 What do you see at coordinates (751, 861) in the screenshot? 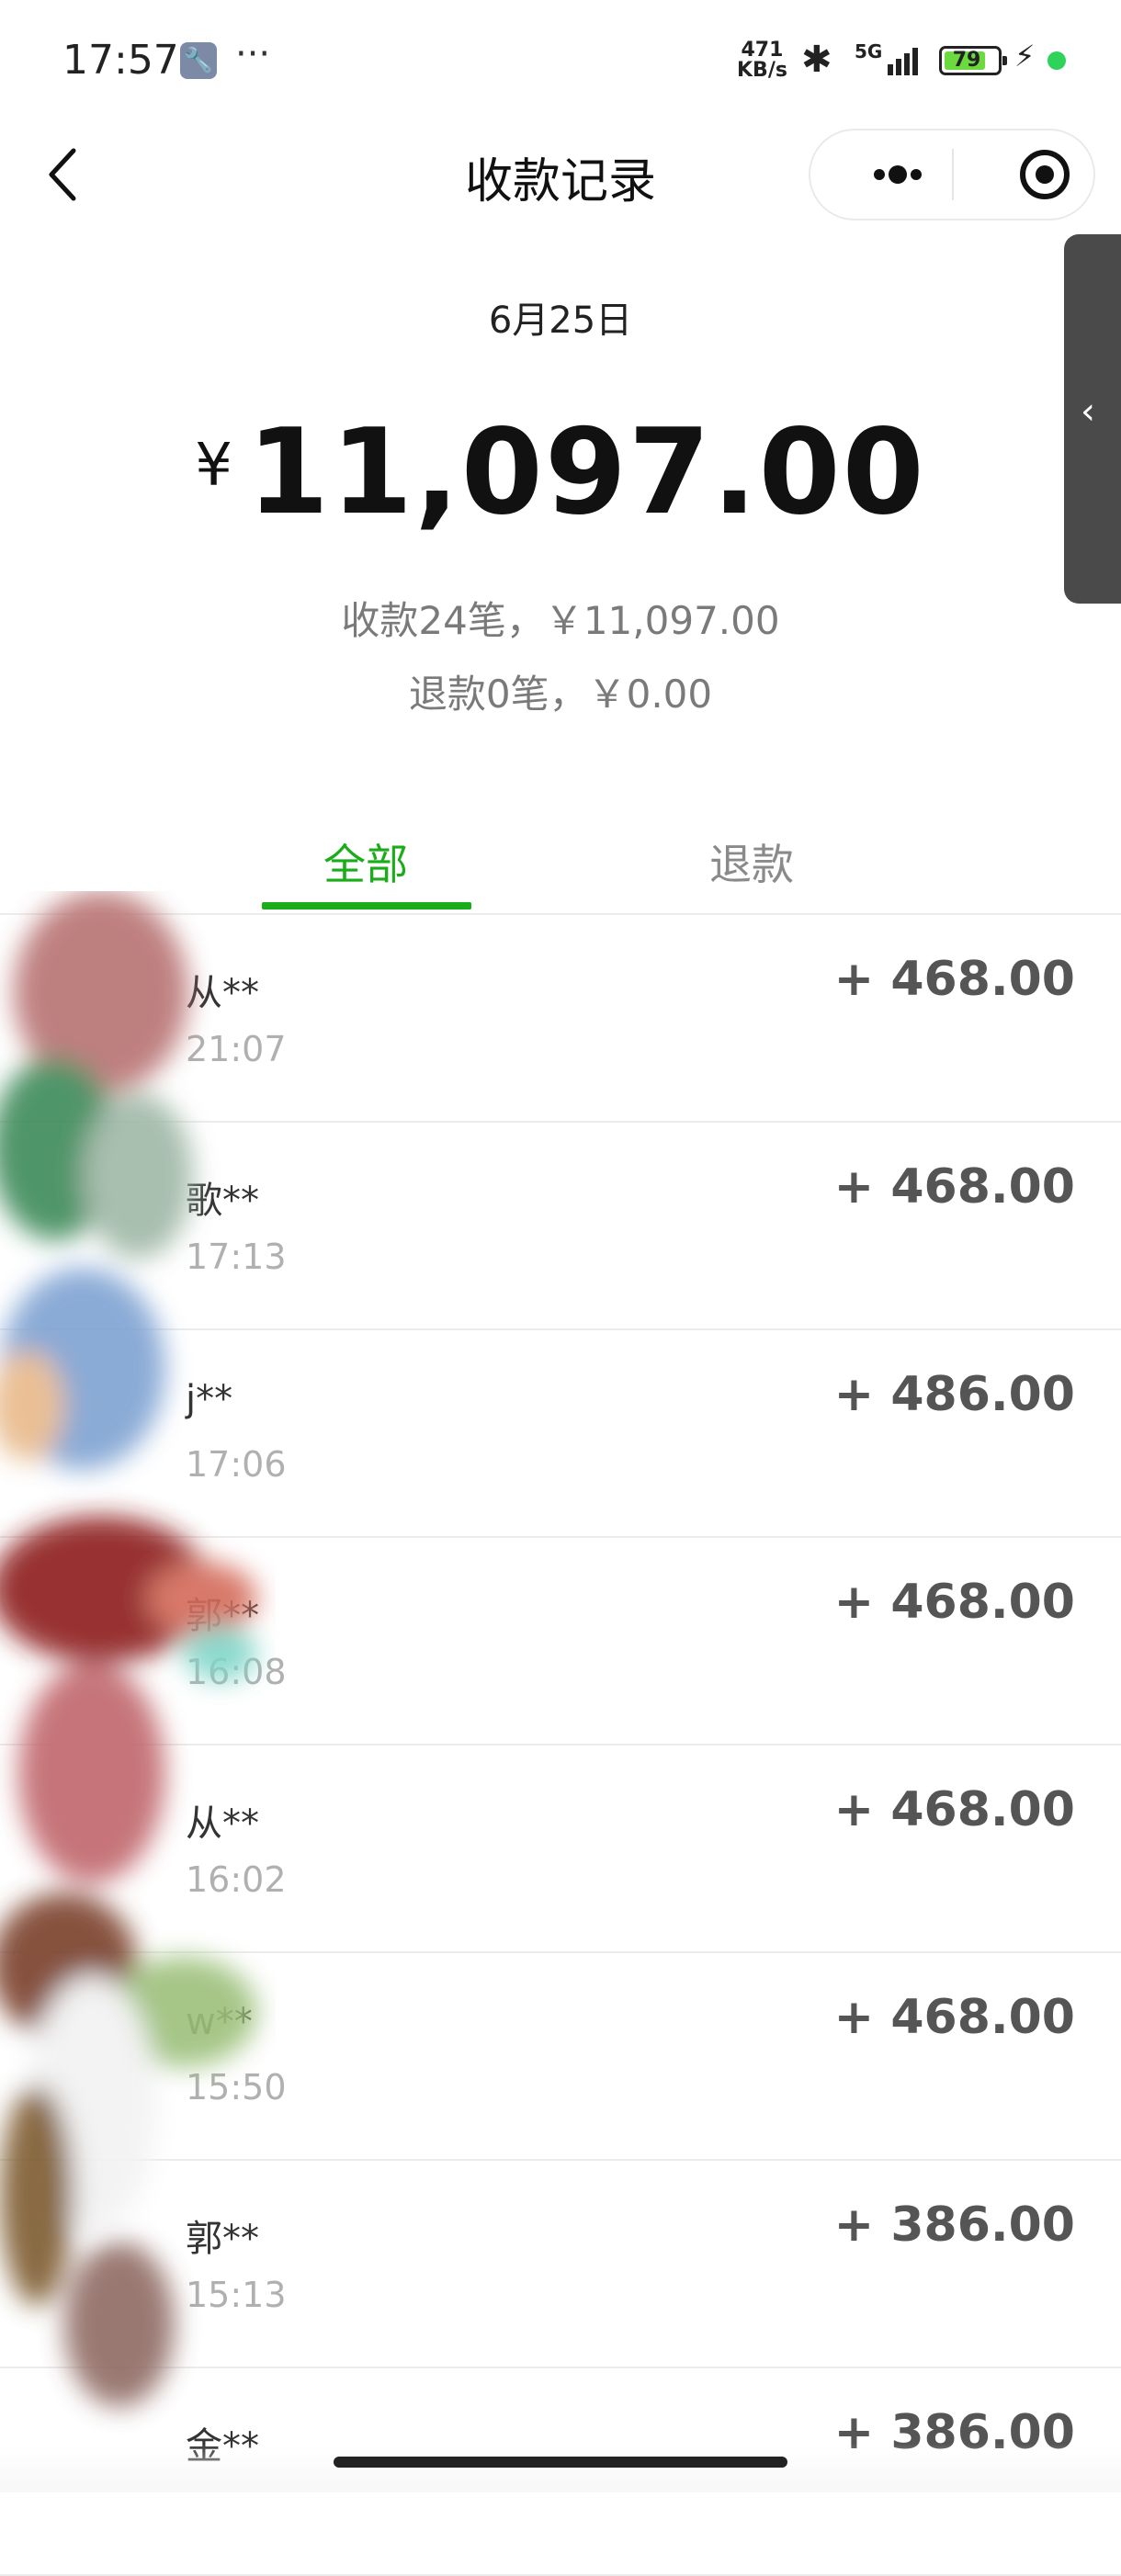
I see `tab-refund: 退款` at bounding box center [751, 861].